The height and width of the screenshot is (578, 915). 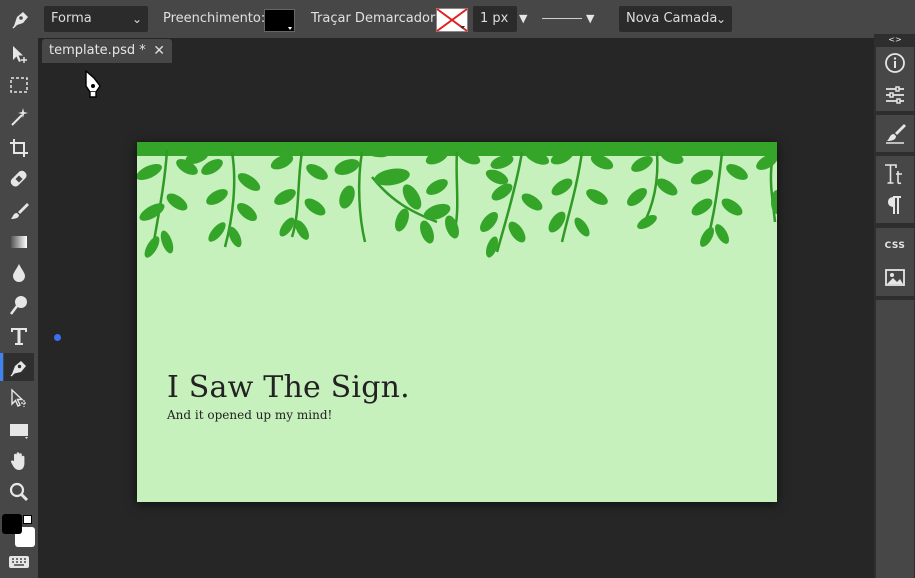 I want to click on brush-settings-button, so click(x=895, y=133).